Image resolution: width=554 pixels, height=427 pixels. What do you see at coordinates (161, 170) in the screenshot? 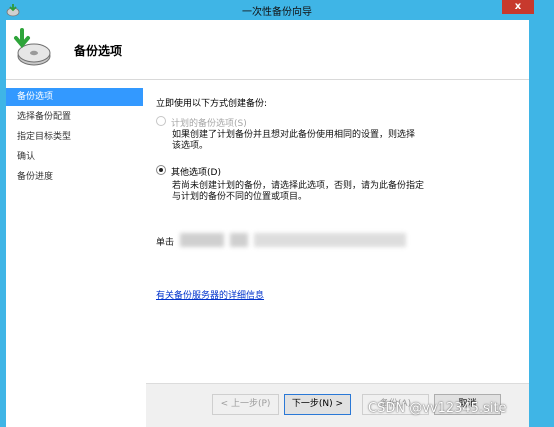
I see `radio-other-options` at bounding box center [161, 170].